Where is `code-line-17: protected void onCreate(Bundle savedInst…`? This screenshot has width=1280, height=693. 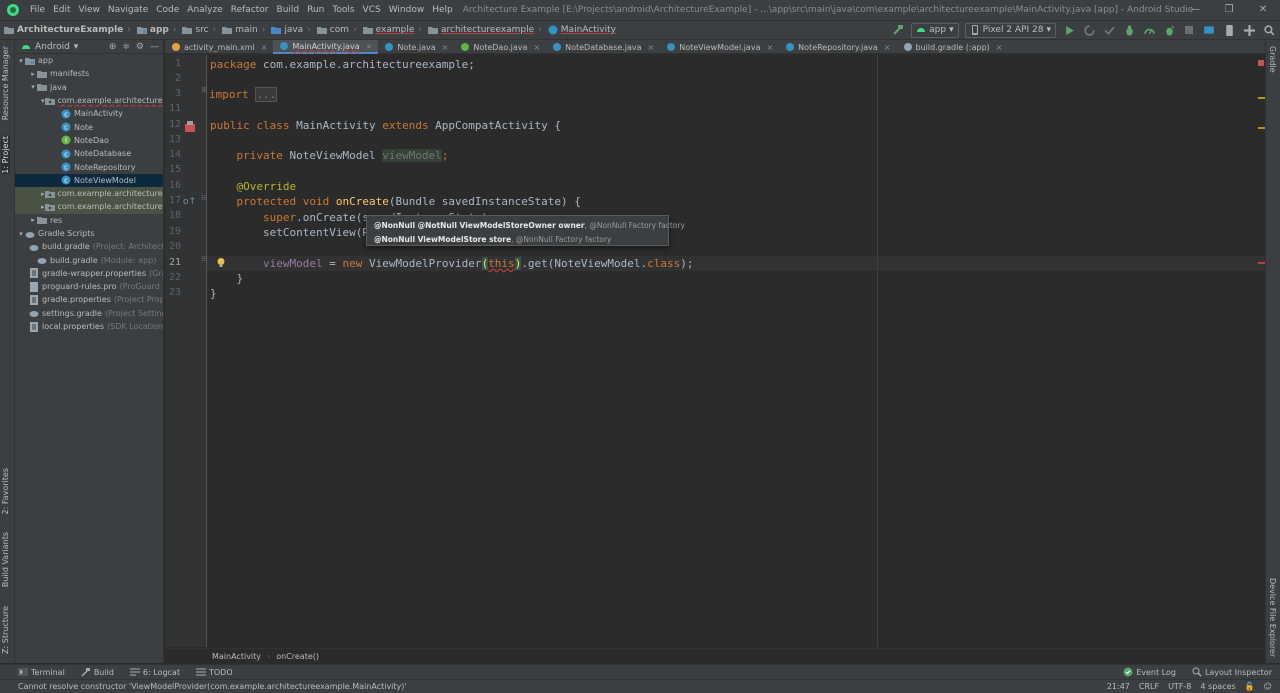 code-line-17: protected void onCreate(Bundle savedInst… is located at coordinates (395, 201).